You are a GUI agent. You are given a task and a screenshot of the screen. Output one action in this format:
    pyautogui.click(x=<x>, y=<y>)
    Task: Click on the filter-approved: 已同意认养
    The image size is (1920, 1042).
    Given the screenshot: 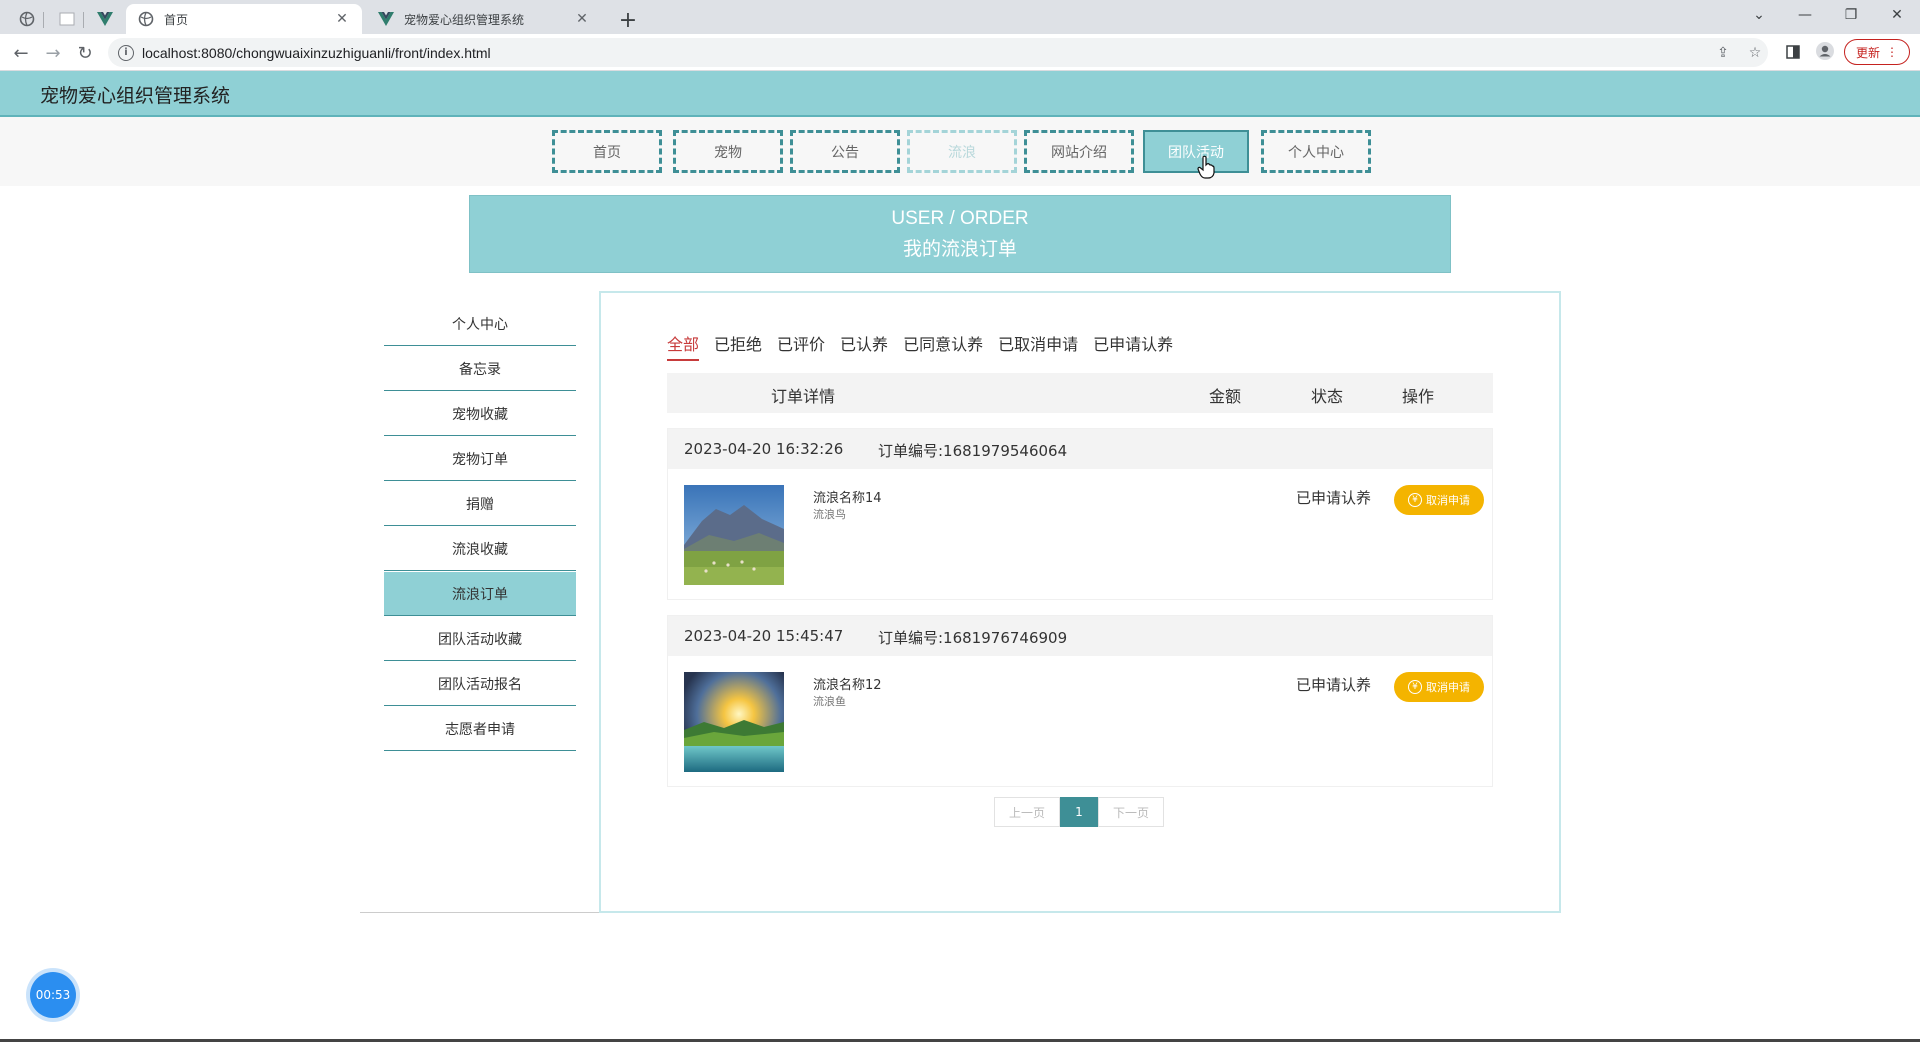 What is the action you would take?
    pyautogui.click(x=943, y=346)
    